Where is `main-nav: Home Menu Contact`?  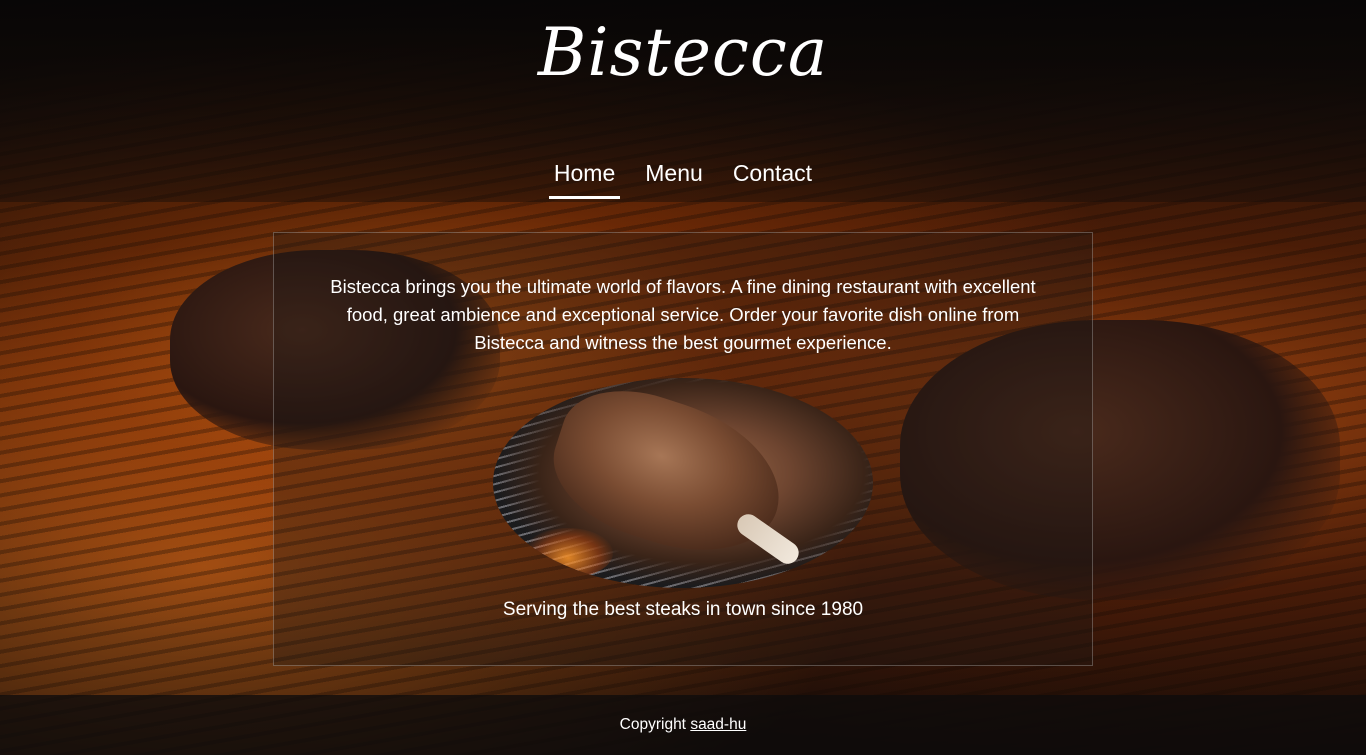
main-nav: Home Menu Contact is located at coordinates (683, 178).